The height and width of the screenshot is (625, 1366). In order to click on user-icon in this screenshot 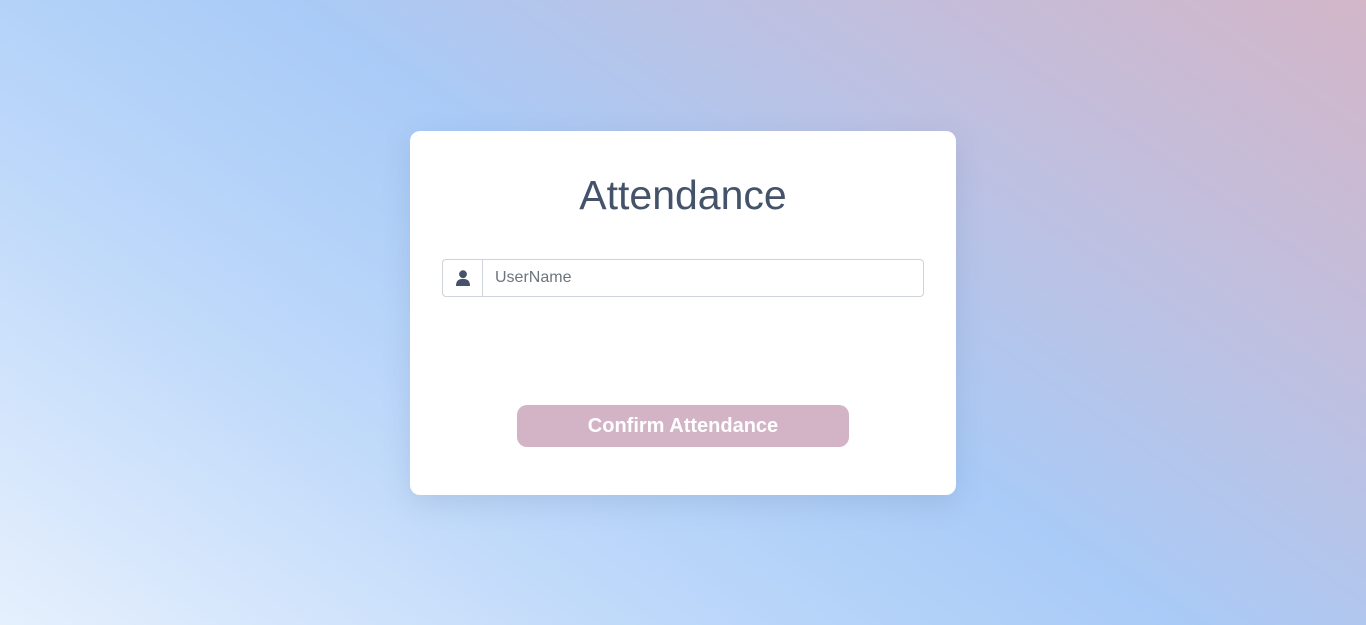, I will do `click(462, 278)`.